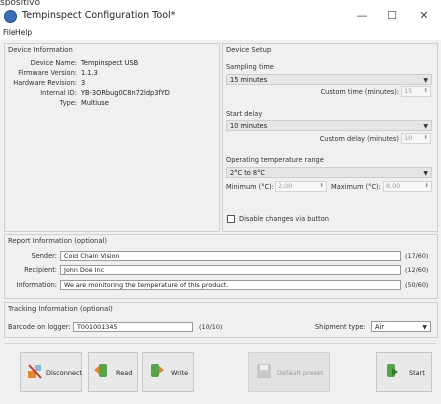  What do you see at coordinates (60, 309) in the screenshot?
I see `tracking-information-title: Tracking Information (optional)` at bounding box center [60, 309].